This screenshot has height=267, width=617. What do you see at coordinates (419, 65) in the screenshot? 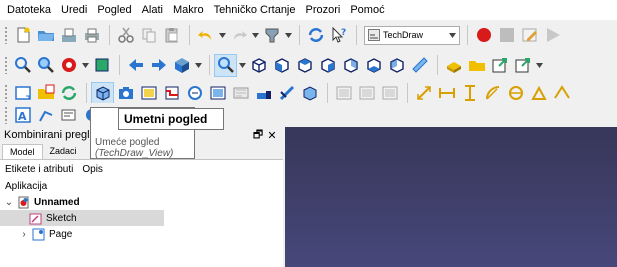
I see `measure-icon` at bounding box center [419, 65].